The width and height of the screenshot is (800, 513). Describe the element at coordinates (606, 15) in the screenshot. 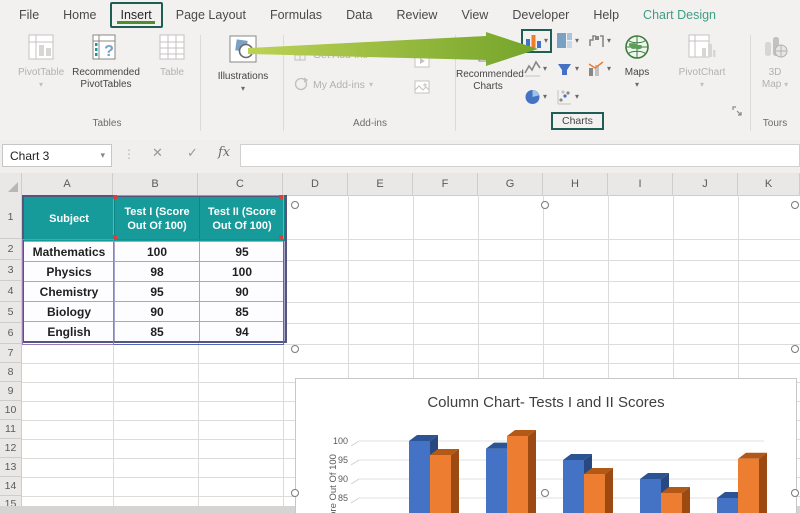

I see `tab-help: Help` at that location.